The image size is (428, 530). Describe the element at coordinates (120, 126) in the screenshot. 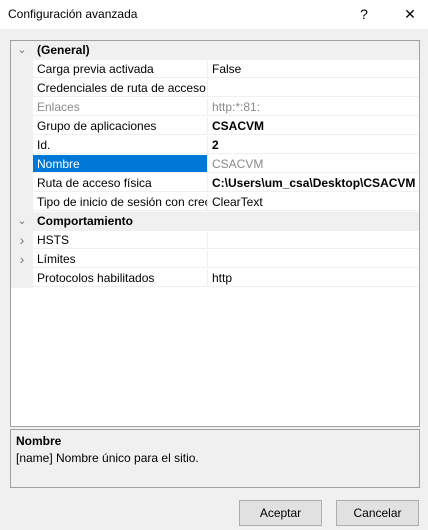

I see `property-name: Grupo de aplicaciones` at that location.